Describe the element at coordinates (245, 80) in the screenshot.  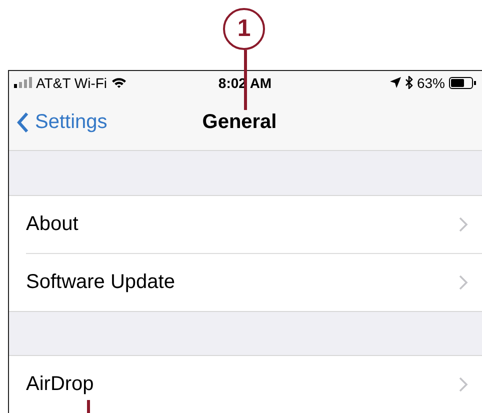
I see `leader-line` at that location.